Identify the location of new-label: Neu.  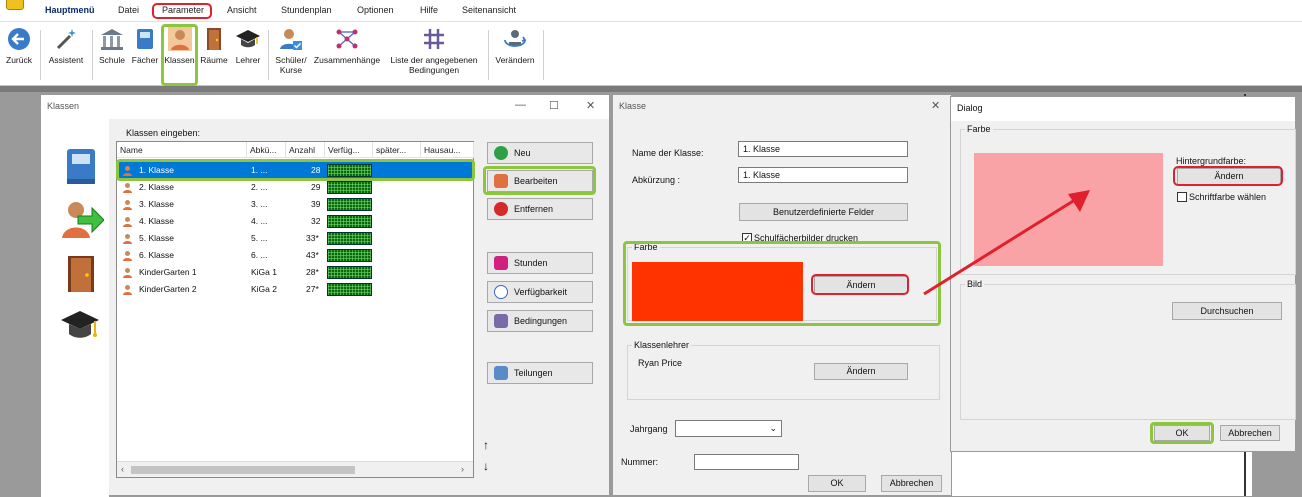
(522, 153).